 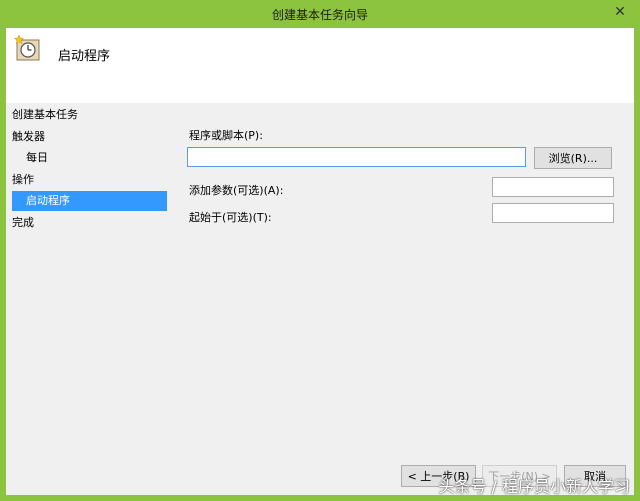 What do you see at coordinates (320, 65) in the screenshot?
I see `wizard-header: 启动程序` at bounding box center [320, 65].